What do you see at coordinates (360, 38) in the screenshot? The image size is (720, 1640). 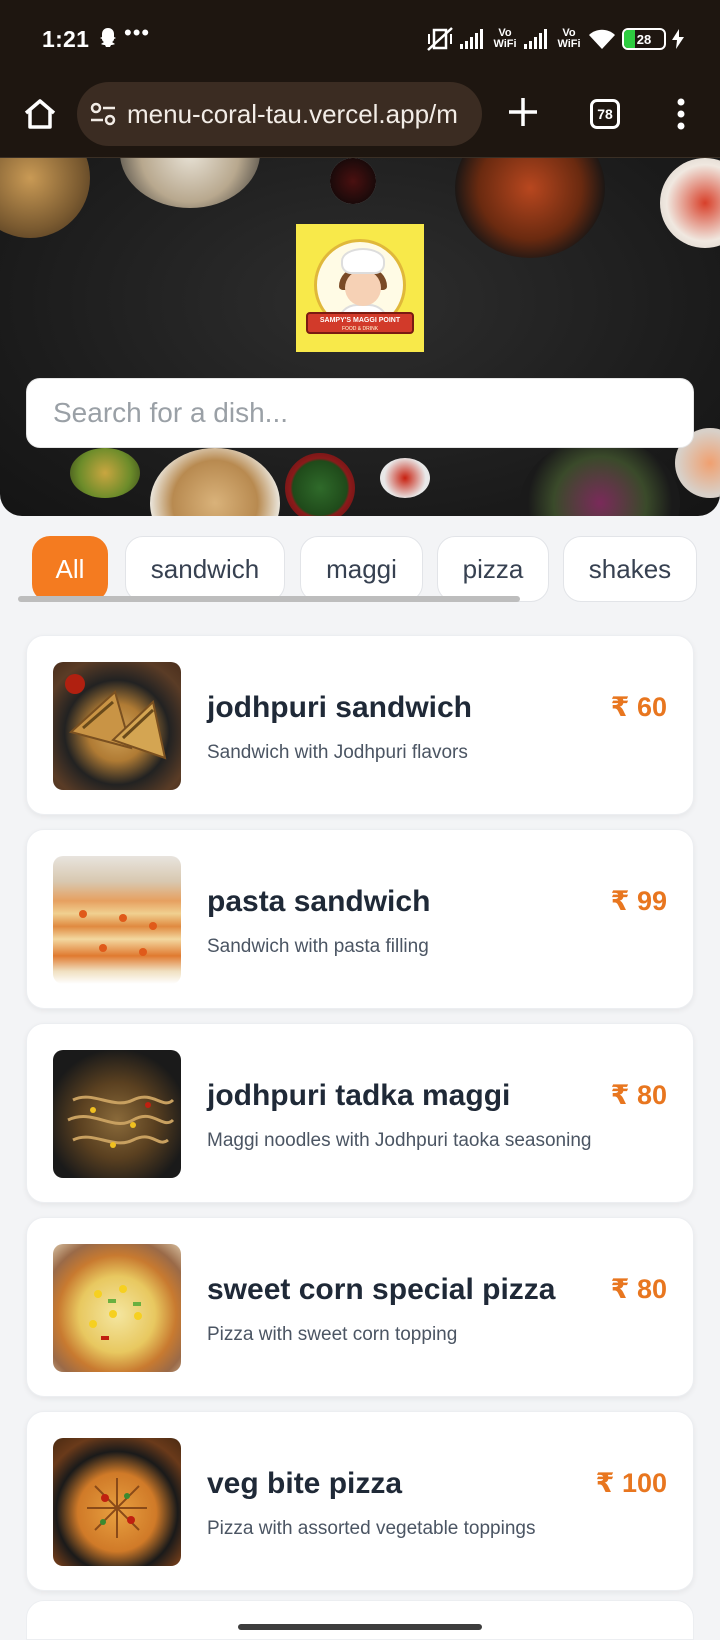 I see `status-bar: 1:21 ••• Vo WiFi Vo WiFi 28` at bounding box center [360, 38].